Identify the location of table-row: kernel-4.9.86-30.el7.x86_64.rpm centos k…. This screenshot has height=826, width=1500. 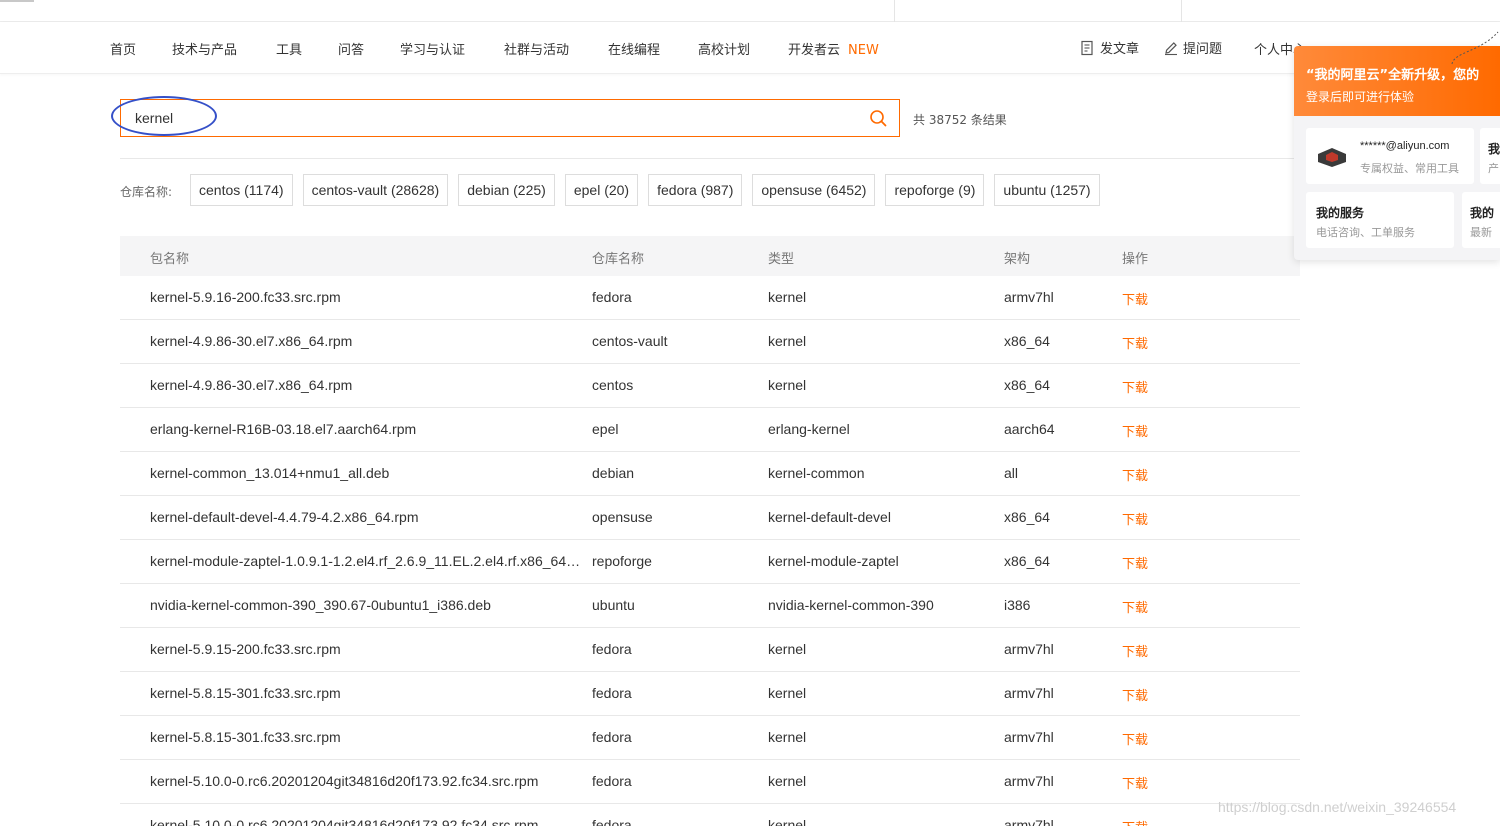
(710, 386).